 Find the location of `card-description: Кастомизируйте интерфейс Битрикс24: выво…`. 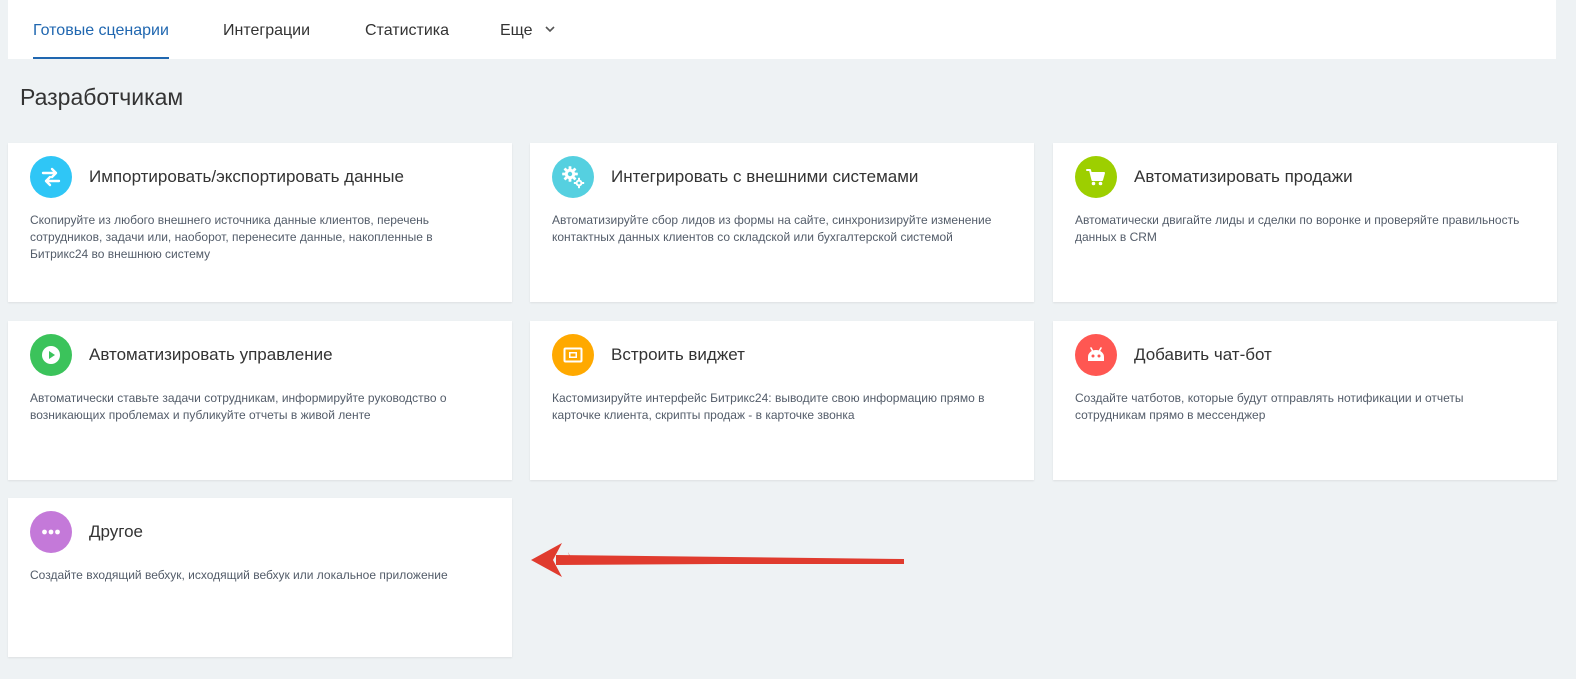

card-description: Кастомизируйте интерфейс Битрикс24: выво… is located at coordinates (768, 406).